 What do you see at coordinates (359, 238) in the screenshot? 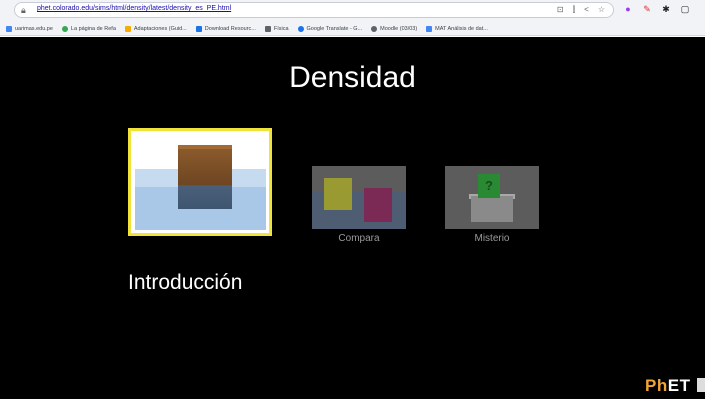
I see `compare-screen-label: Compara` at bounding box center [359, 238].